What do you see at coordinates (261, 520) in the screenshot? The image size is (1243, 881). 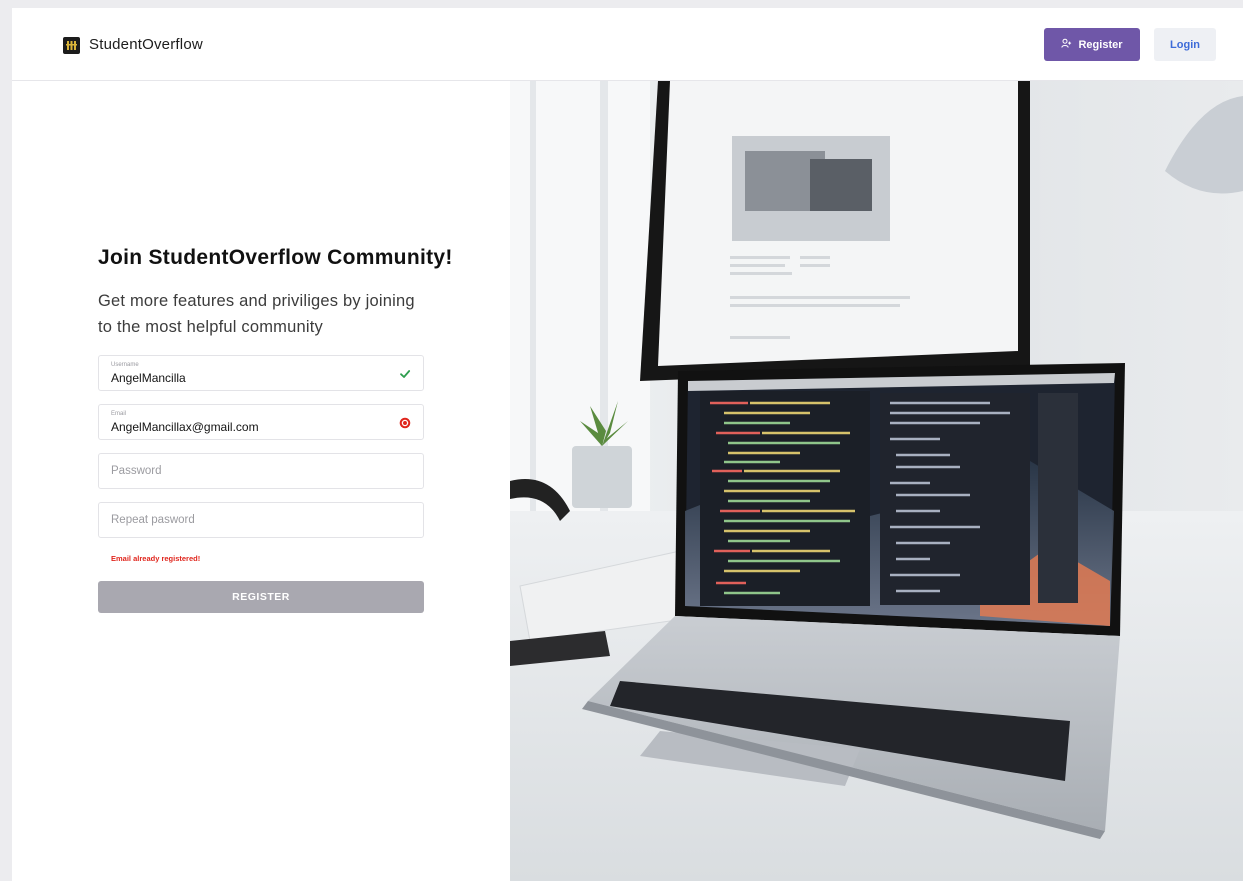 I see `repeat-password-field: Repeat pasword` at bounding box center [261, 520].